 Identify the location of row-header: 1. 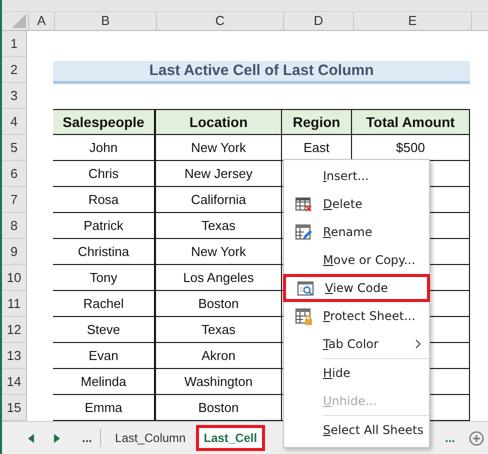
(14, 44).